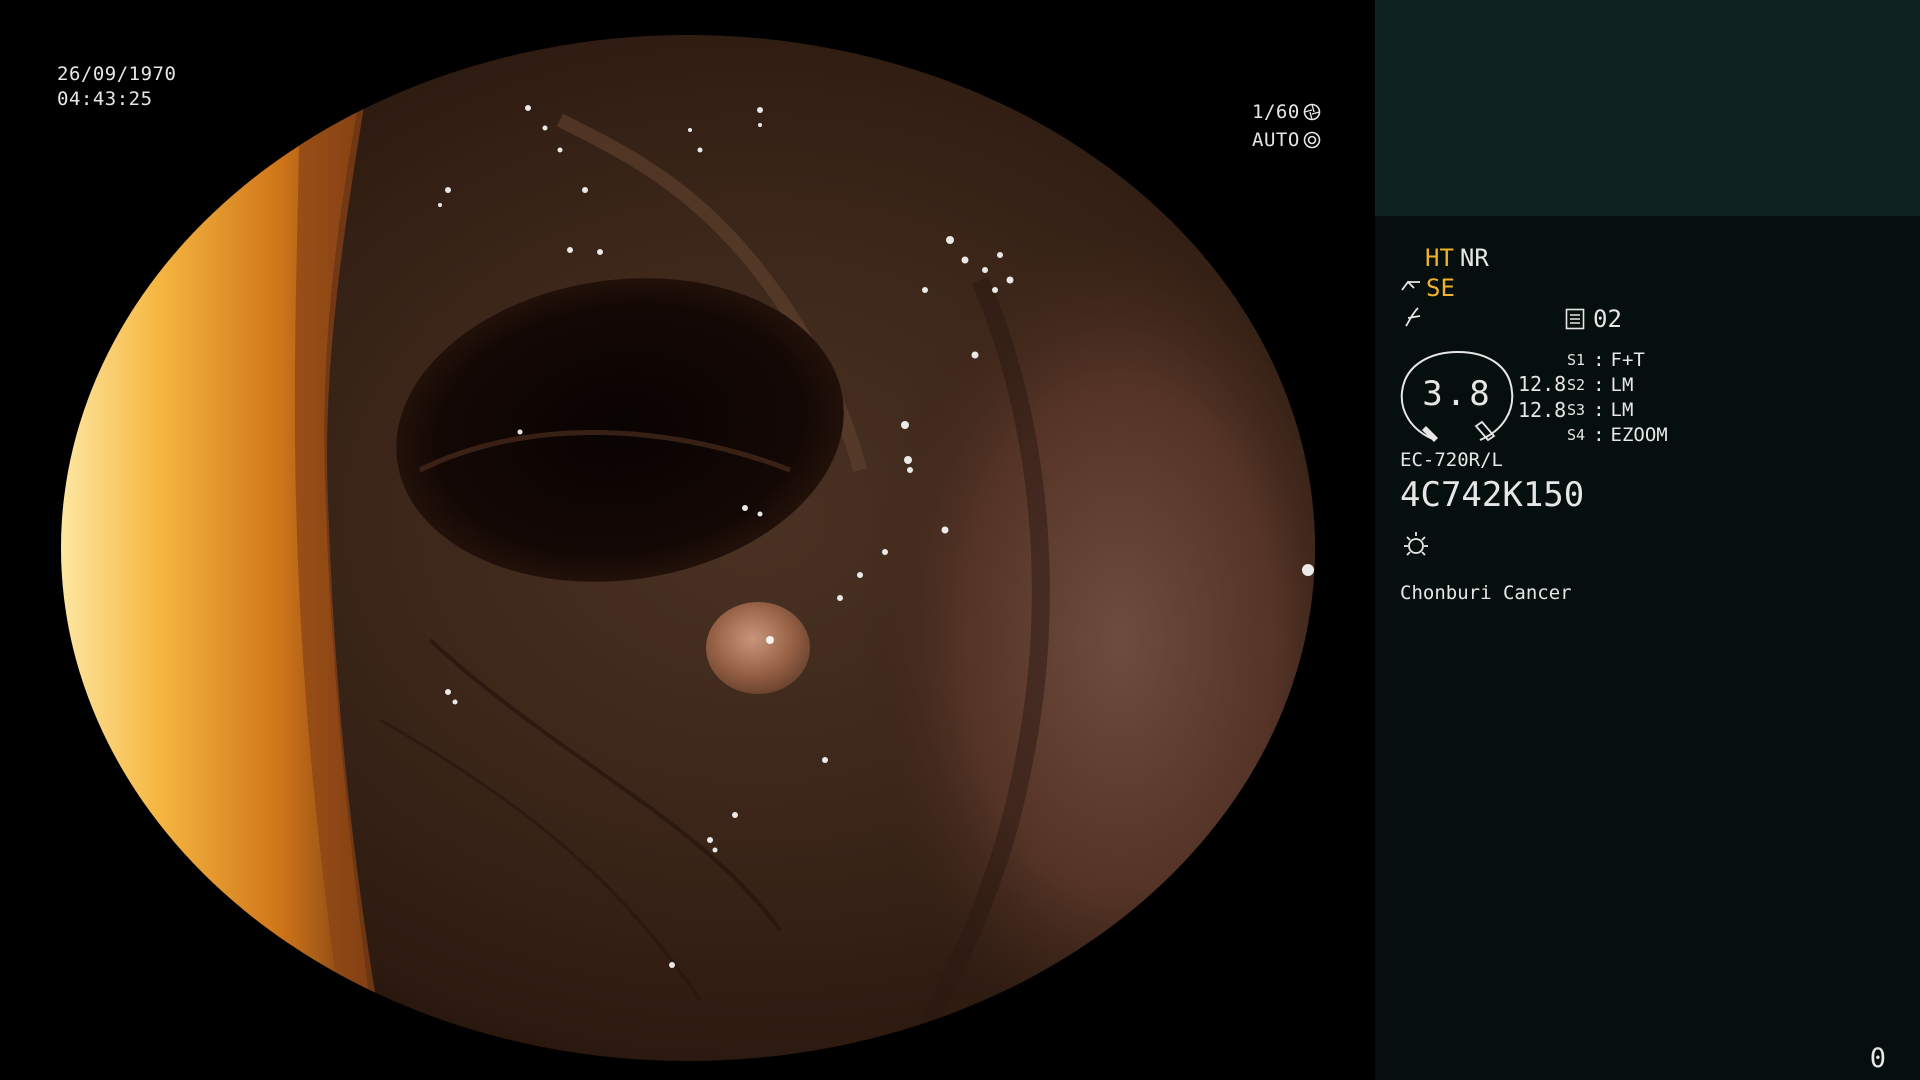 Image resolution: width=1920 pixels, height=1080 pixels. What do you see at coordinates (1600, 385) in the screenshot?
I see `switch-row: S2: LM` at bounding box center [1600, 385].